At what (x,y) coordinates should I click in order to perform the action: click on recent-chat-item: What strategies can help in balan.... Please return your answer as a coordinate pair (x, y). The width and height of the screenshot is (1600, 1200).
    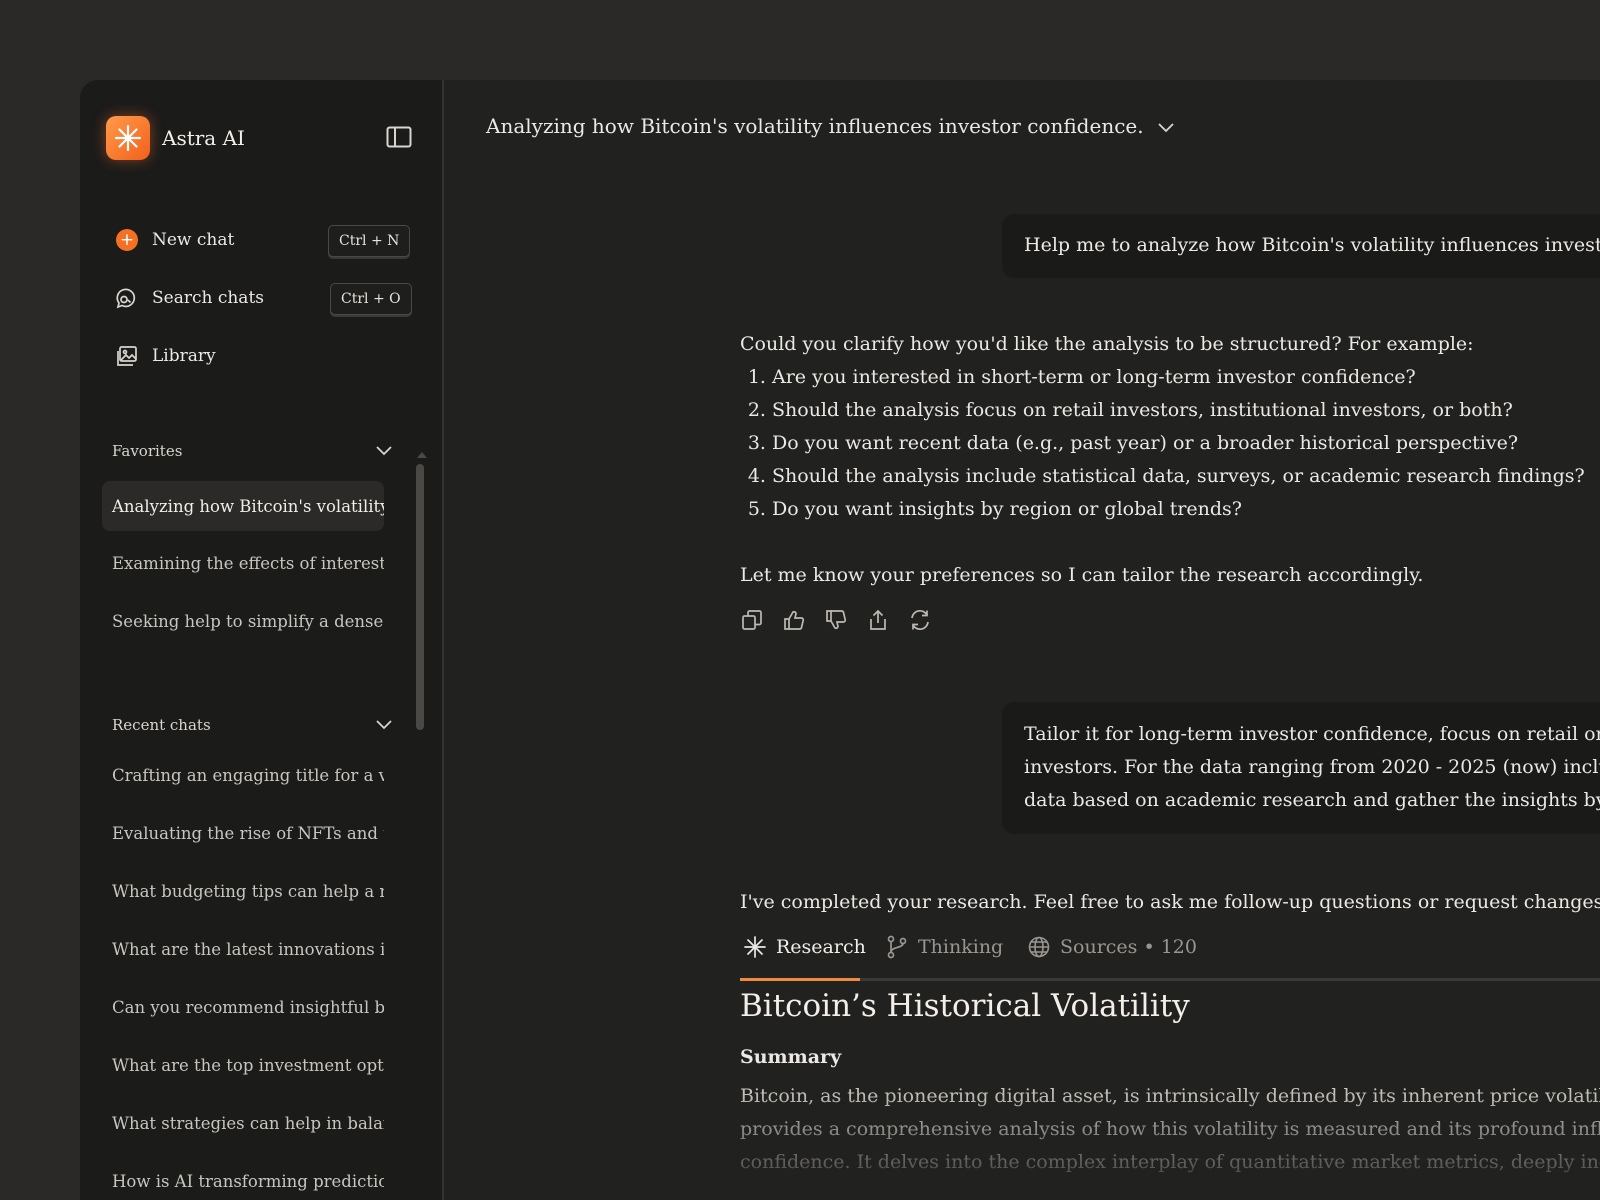
    Looking at the image, I should click on (243, 1123).